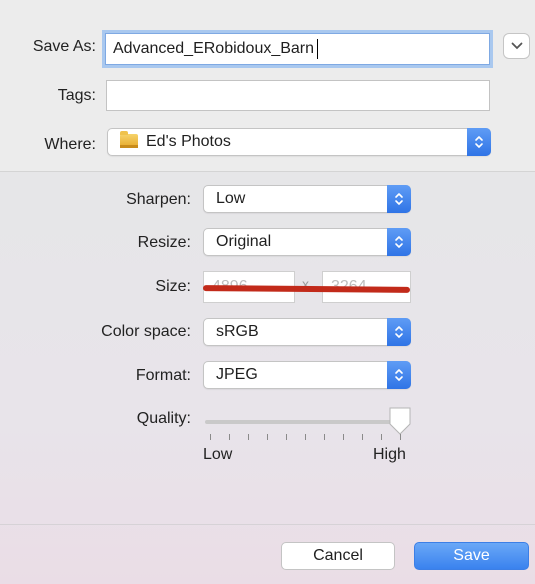 This screenshot has height=584, width=535. I want to click on sharpen-stepper, so click(399, 199).